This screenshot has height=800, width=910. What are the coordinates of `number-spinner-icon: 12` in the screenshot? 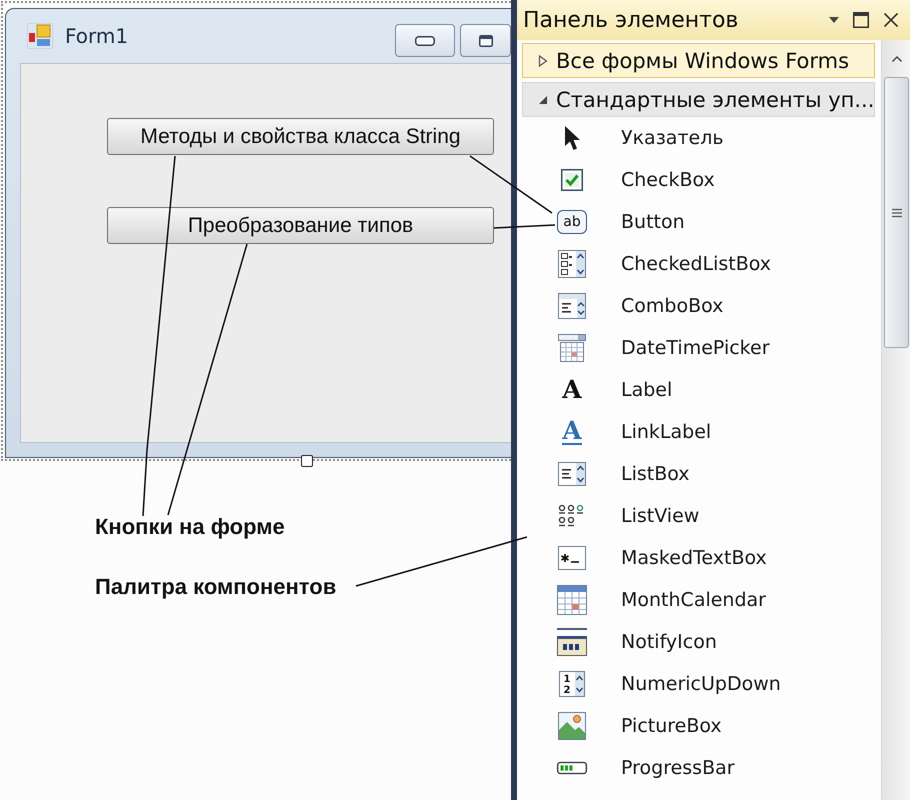 It's located at (572, 684).